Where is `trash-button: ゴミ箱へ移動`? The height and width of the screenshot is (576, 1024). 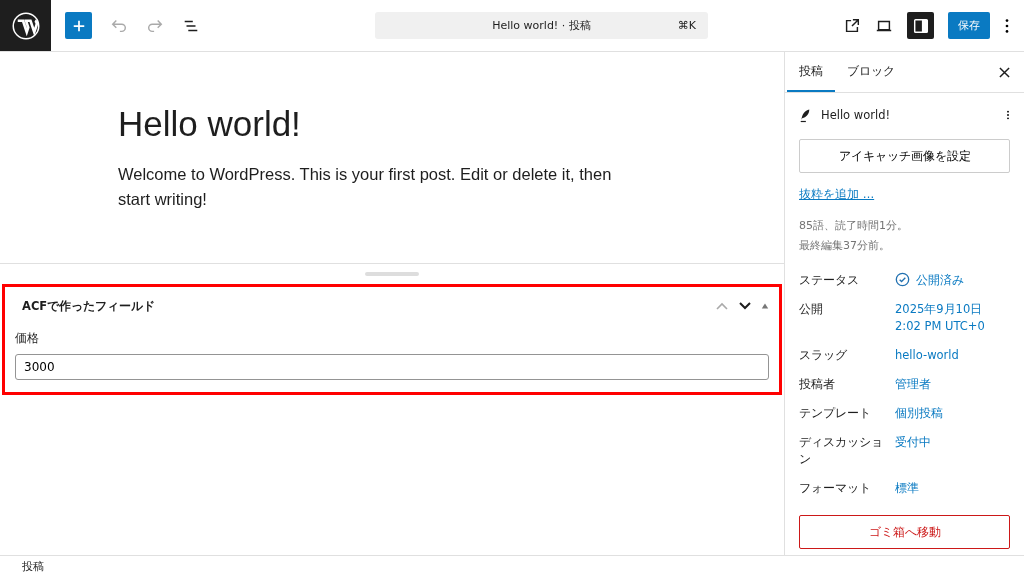
trash-button: ゴミ箱へ移動 is located at coordinates (904, 532).